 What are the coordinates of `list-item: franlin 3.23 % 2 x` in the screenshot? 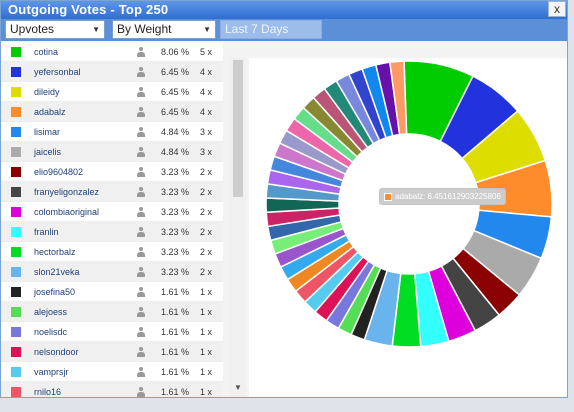 It's located at (112, 232).